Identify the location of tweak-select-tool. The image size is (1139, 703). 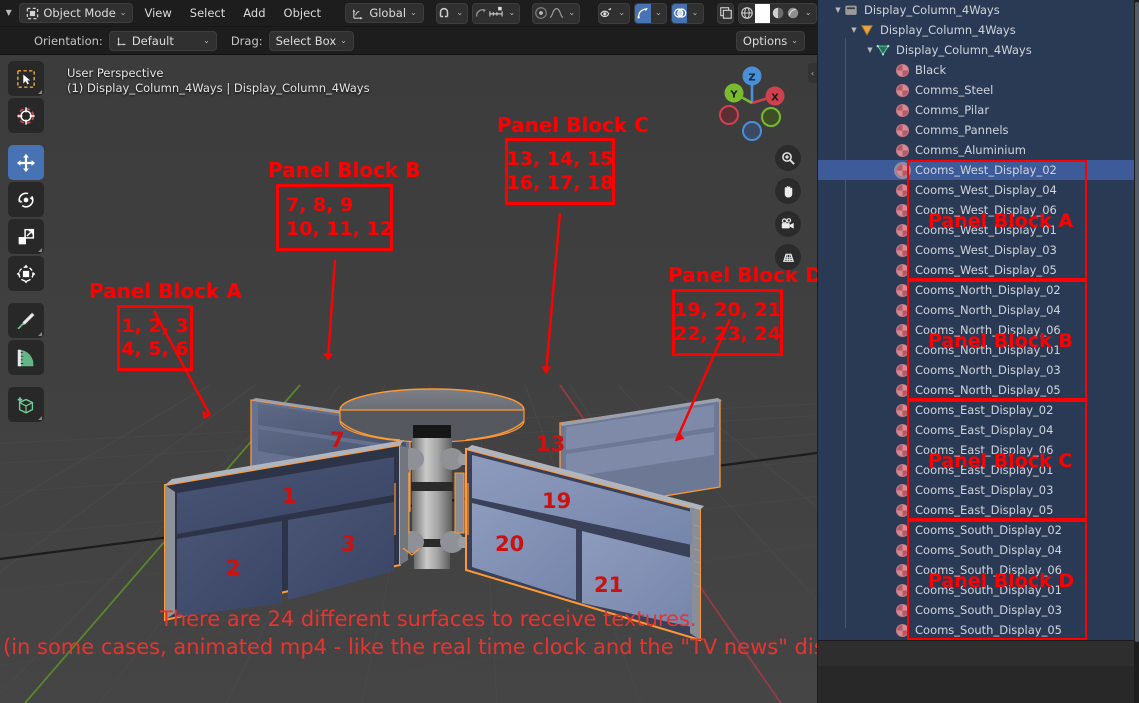
(26, 78).